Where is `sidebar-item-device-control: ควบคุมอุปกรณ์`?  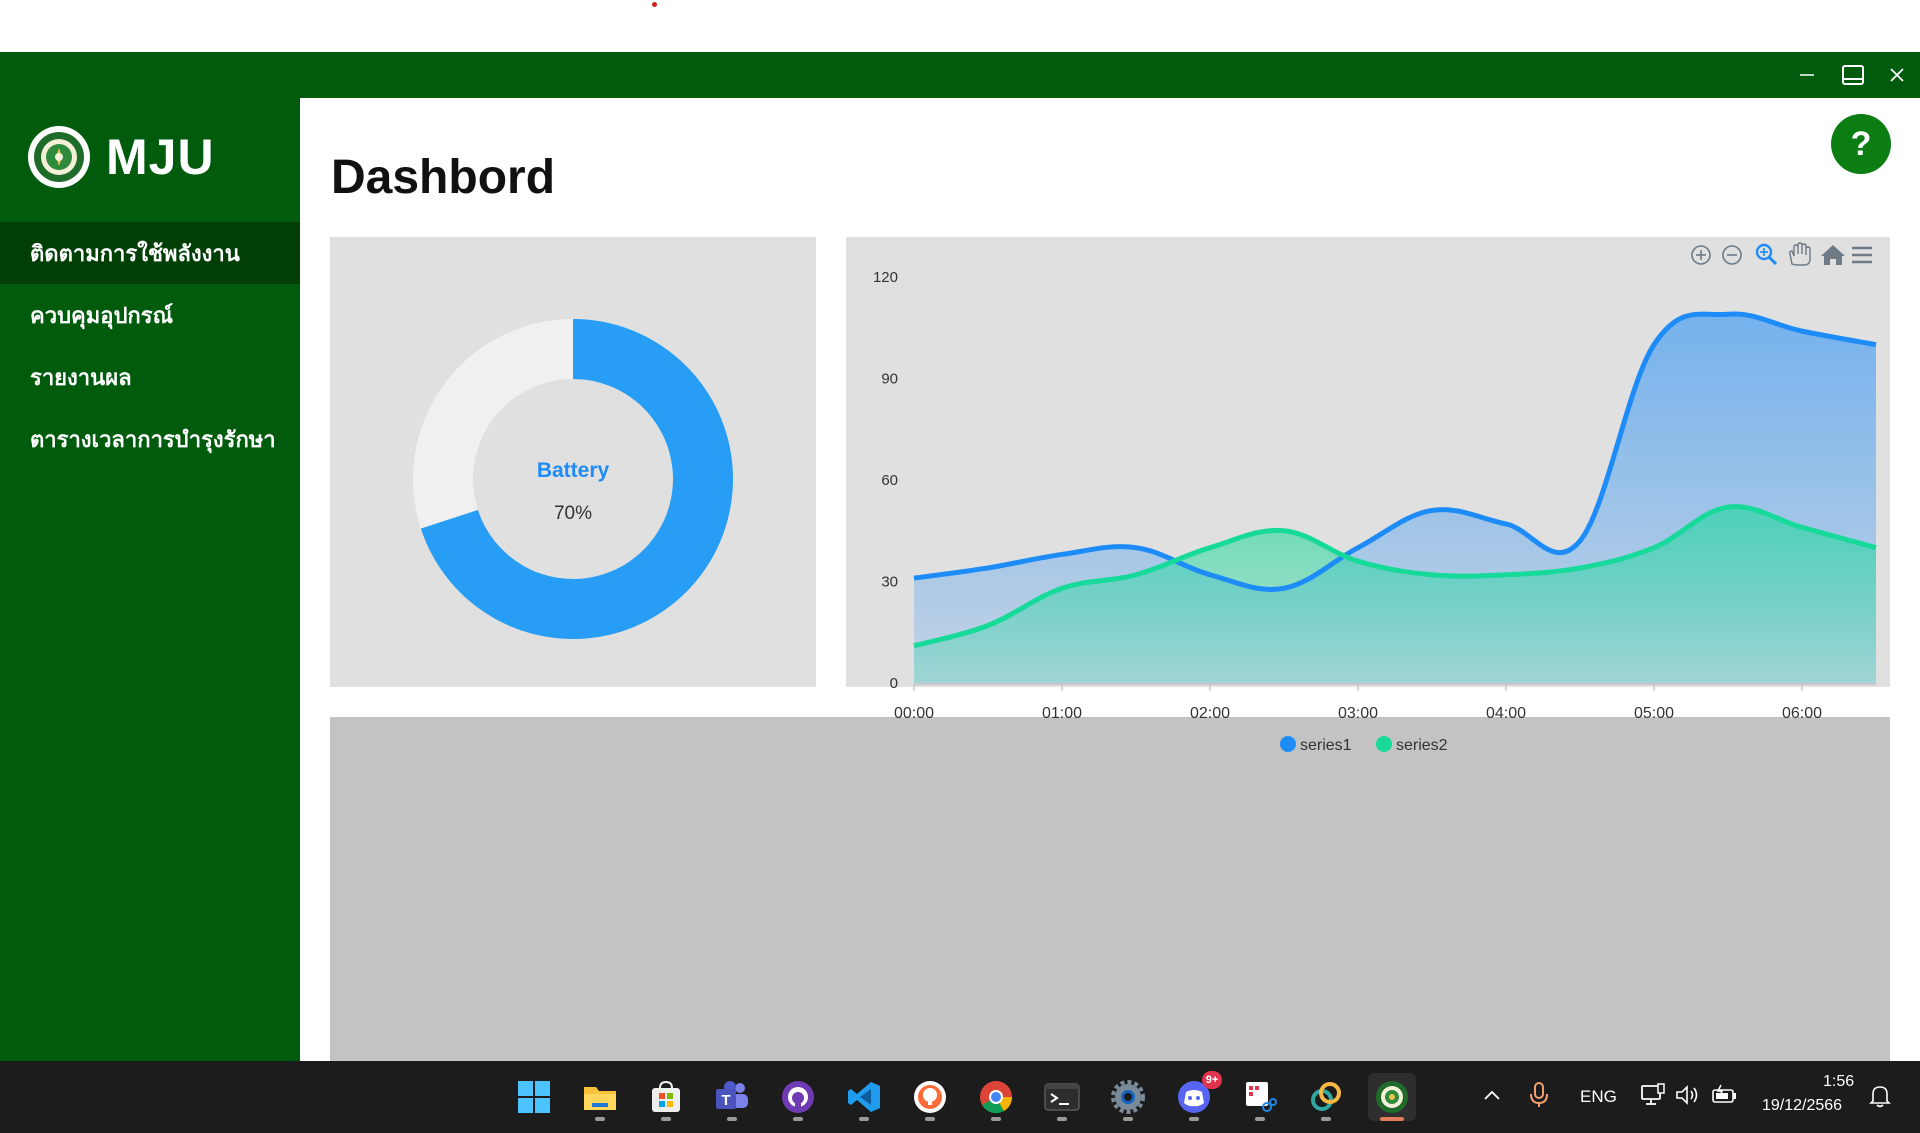
sidebar-item-device-control: ควบคุมอุปกรณ์ is located at coordinates (150, 315).